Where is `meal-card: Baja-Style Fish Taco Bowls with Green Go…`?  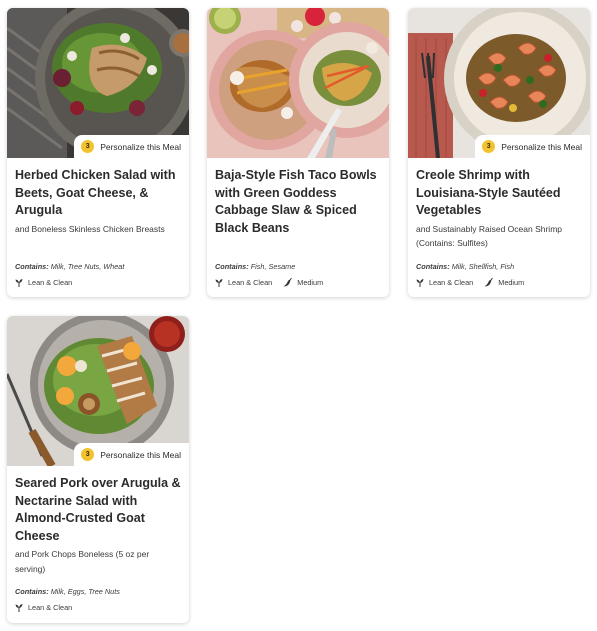
meal-card: Baja-Style Fish Taco Bowls with Green Go… is located at coordinates (298, 152).